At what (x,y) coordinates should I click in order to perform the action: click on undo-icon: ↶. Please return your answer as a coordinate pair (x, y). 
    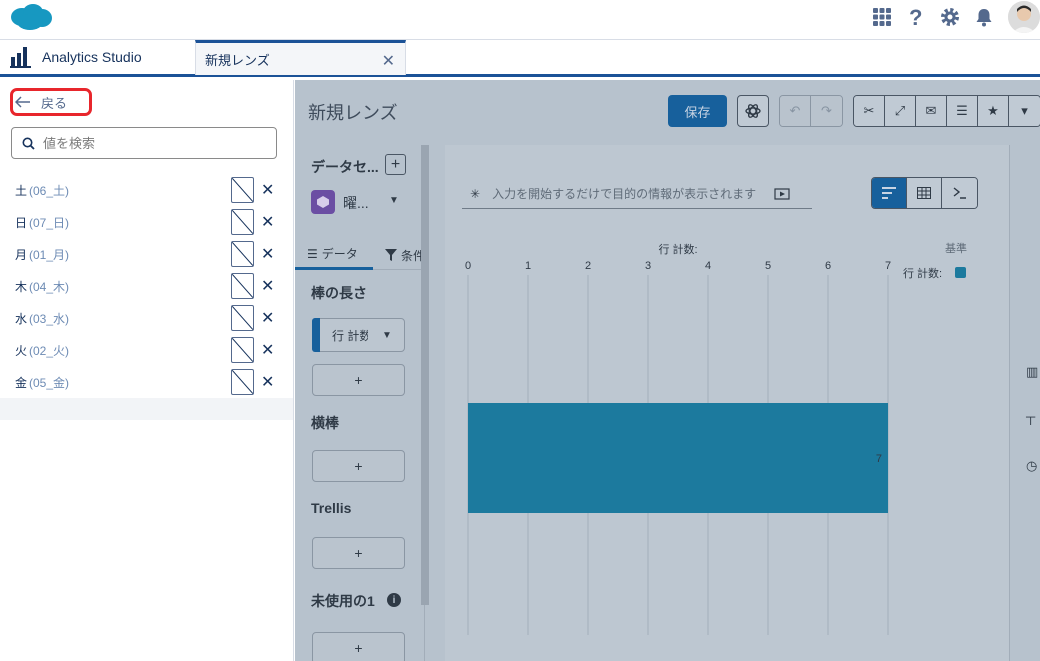
    Looking at the image, I should click on (795, 111).